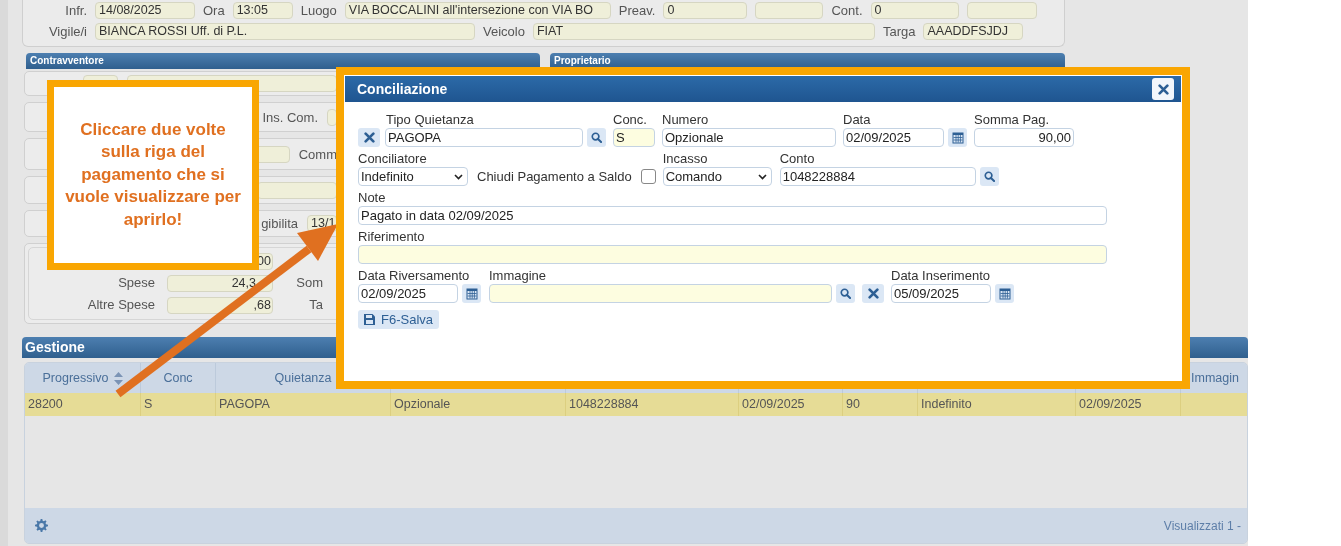 The width and height of the screenshot is (1341, 546). I want to click on field-label: Altre Spese, so click(120, 305).